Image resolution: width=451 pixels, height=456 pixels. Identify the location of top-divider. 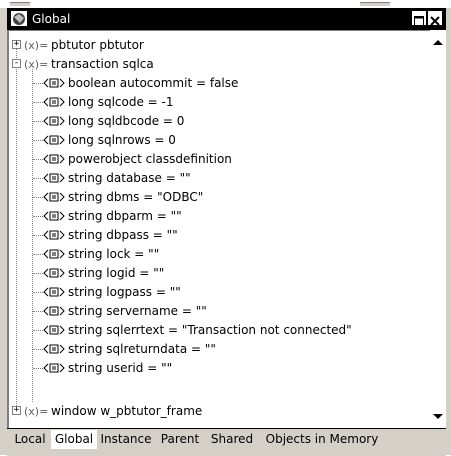
(225, 4).